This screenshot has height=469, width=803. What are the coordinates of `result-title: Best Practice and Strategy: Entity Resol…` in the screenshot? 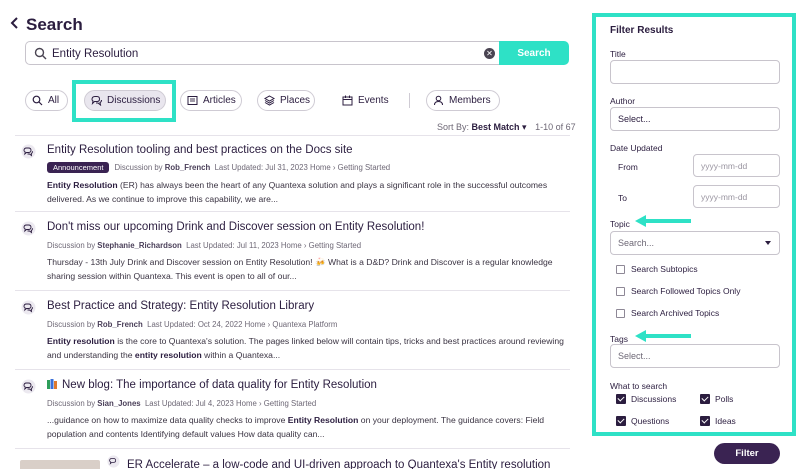 It's located at (180, 306).